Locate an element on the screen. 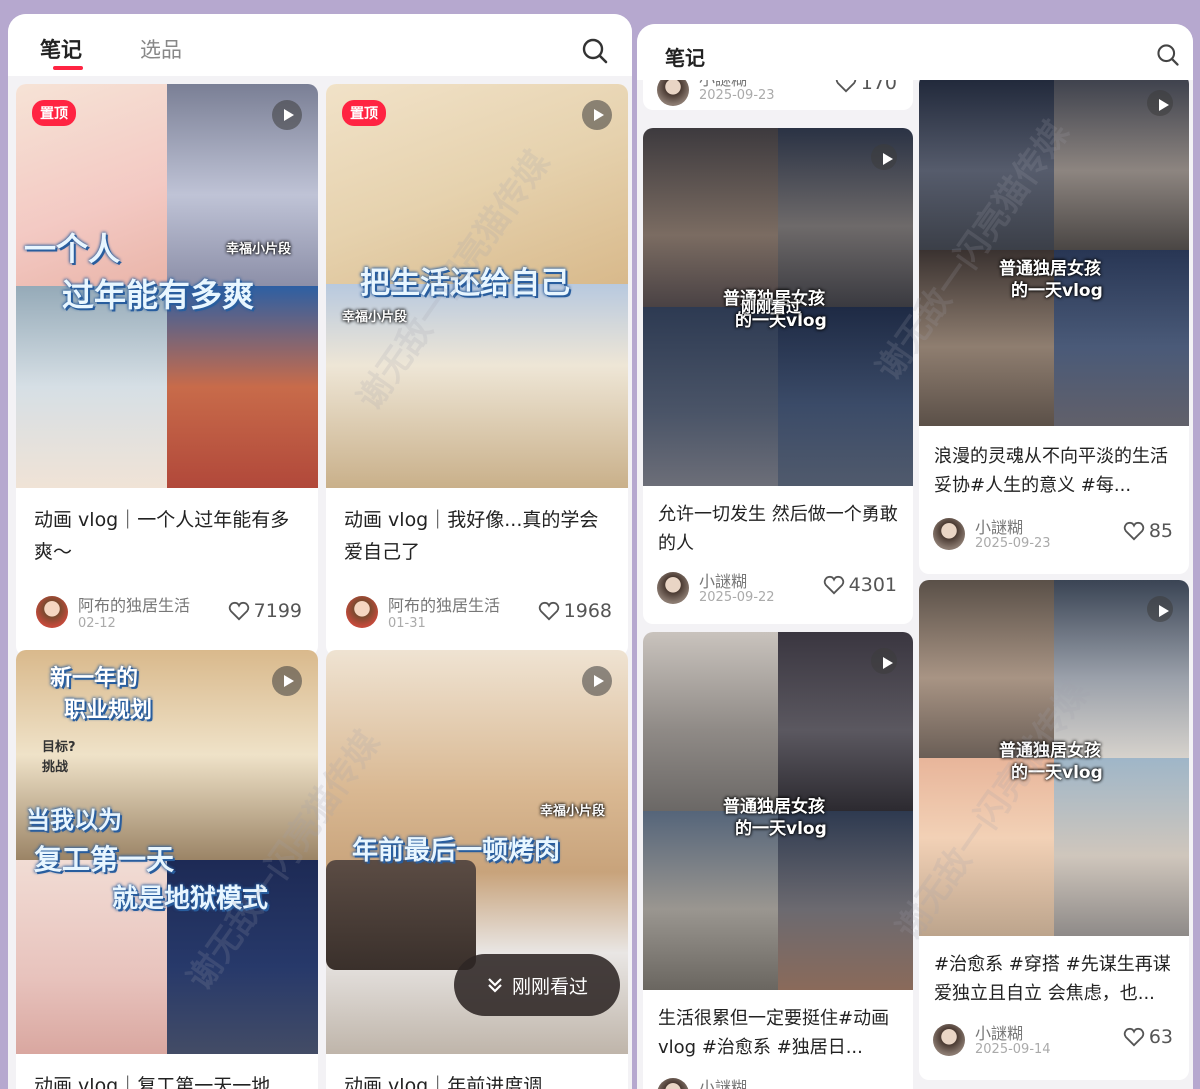  post-date: 02-12 is located at coordinates (97, 623).